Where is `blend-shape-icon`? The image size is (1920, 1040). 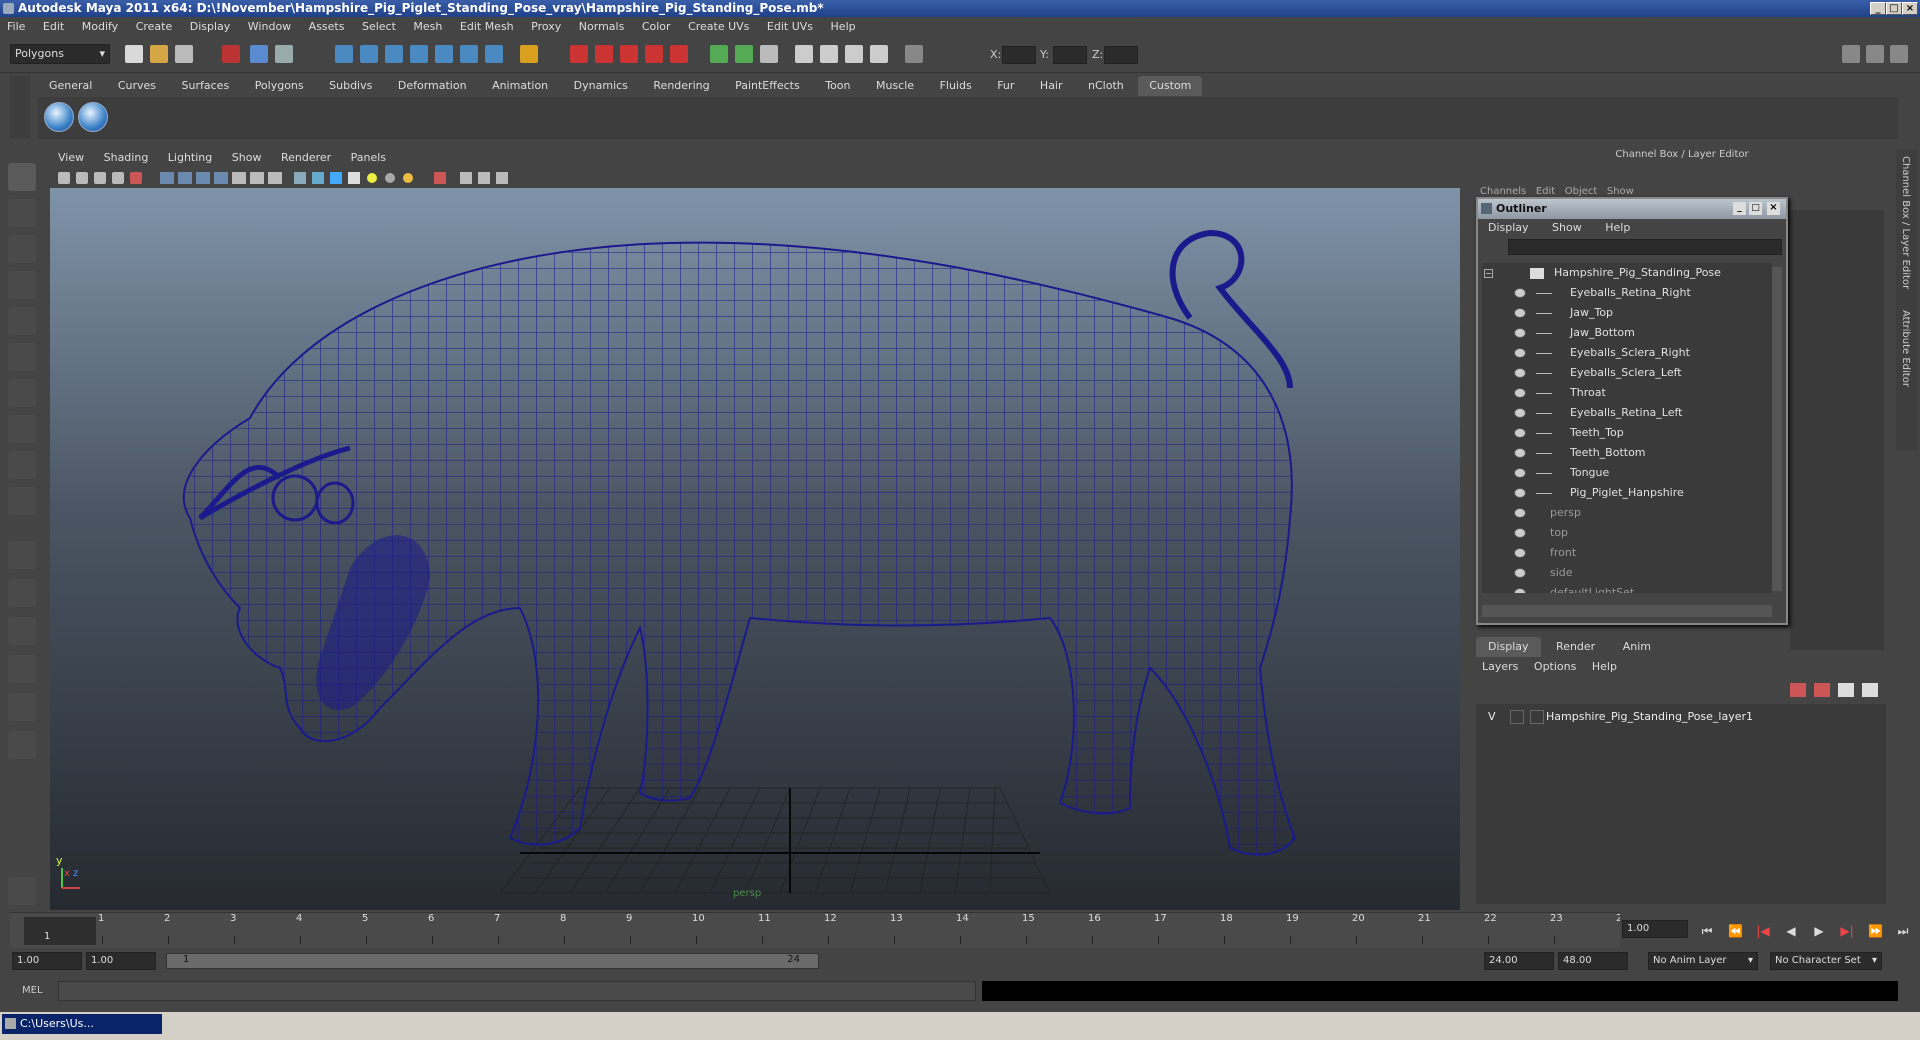 blend-shape-icon is located at coordinates (879, 54).